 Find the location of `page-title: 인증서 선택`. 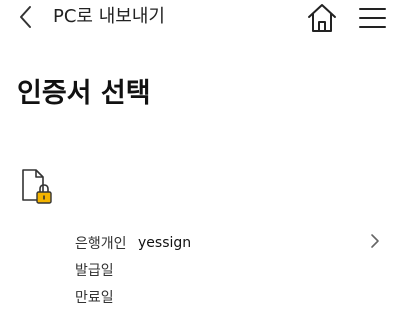

page-title: 인증서 선택 is located at coordinates (84, 93).